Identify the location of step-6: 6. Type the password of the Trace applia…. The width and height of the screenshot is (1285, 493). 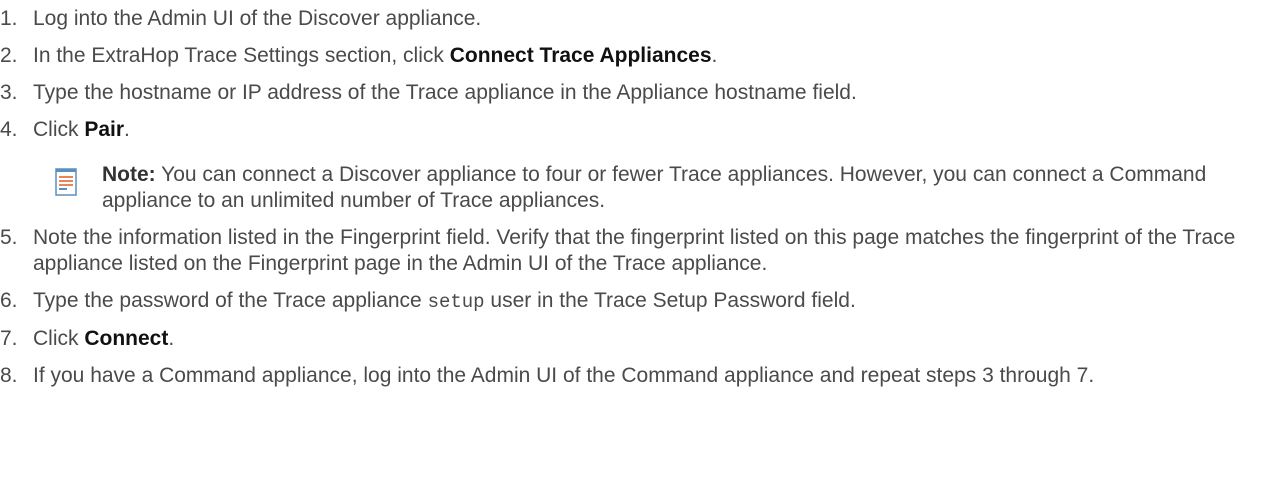
(642, 301).